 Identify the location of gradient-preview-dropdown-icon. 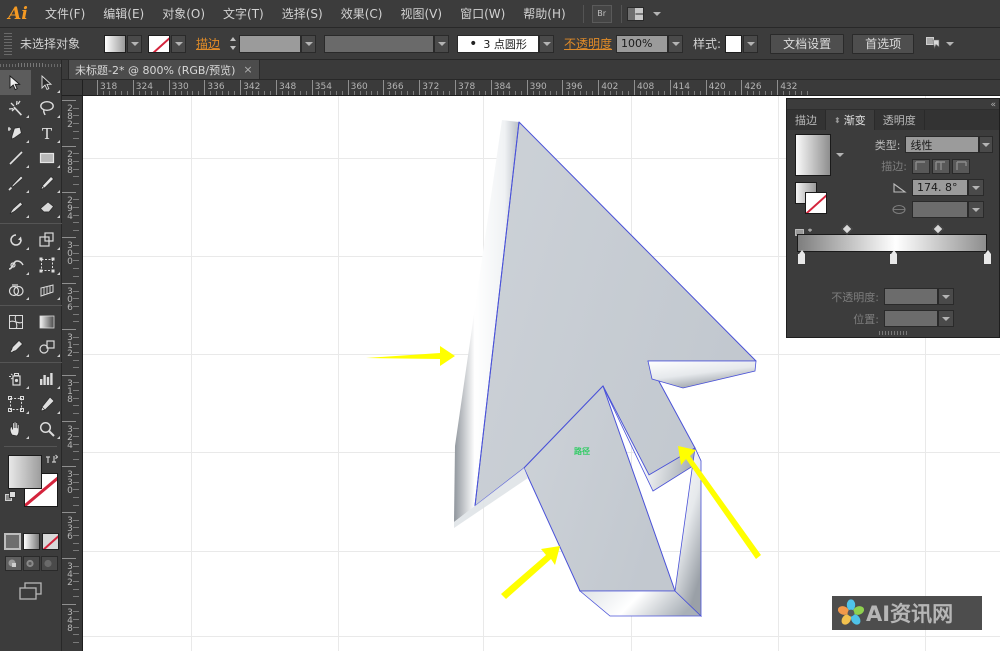
(840, 155).